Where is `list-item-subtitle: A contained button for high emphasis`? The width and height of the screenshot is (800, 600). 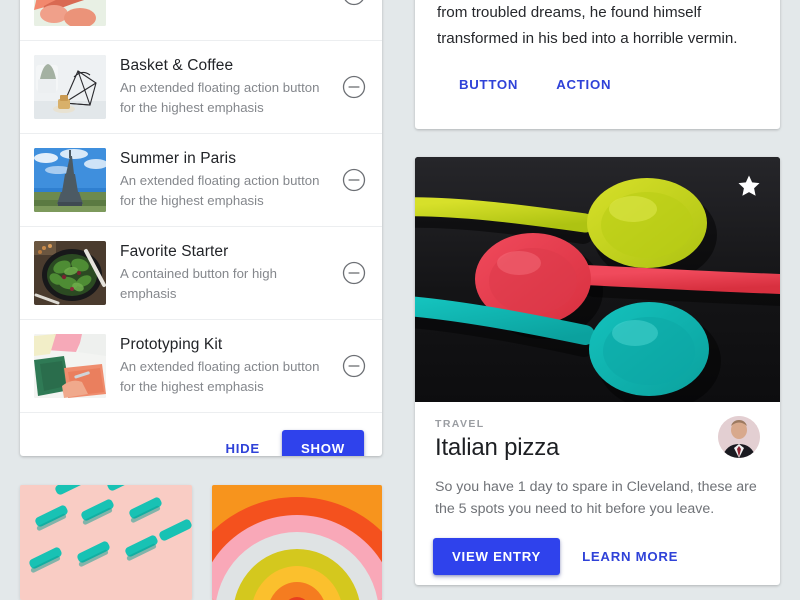
list-item-subtitle: A contained button for high emphasis is located at coordinates (198, 283).